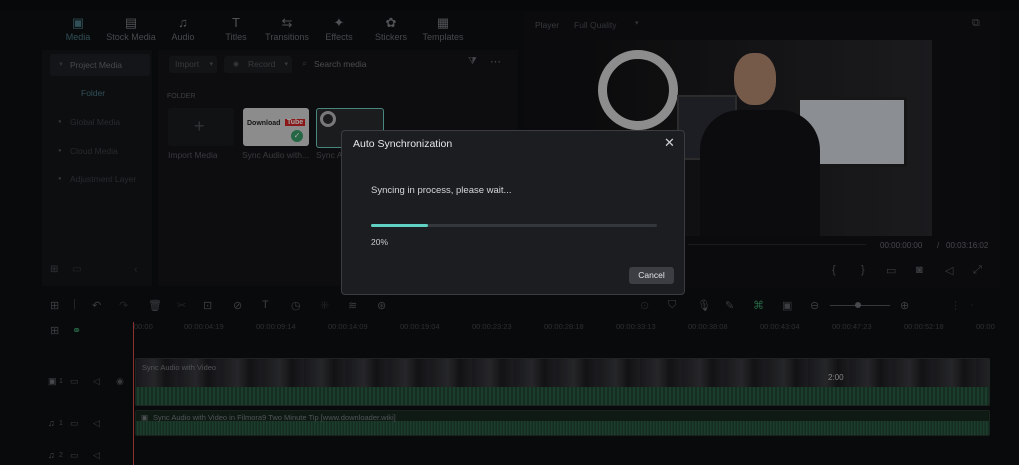 This screenshot has width=1019, height=465. What do you see at coordinates (651, 275) in the screenshot?
I see `cancel-button: Cancel` at bounding box center [651, 275].